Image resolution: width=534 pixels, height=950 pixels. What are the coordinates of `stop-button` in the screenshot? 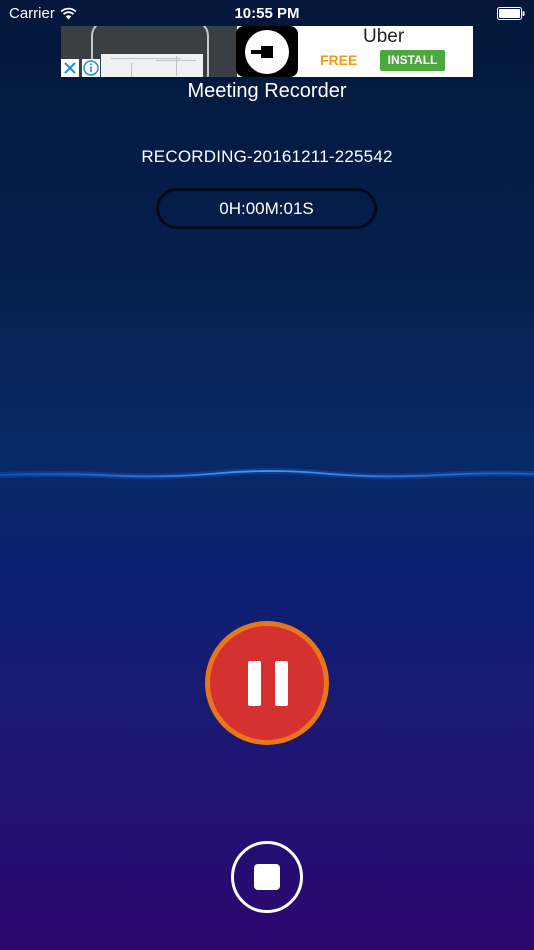 It's located at (267, 877).